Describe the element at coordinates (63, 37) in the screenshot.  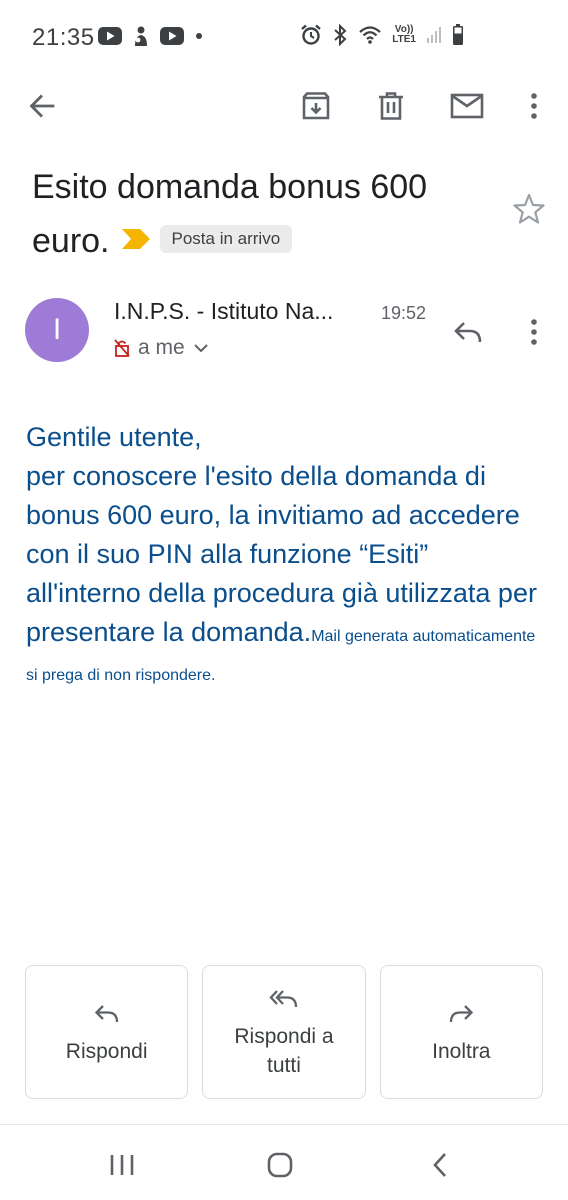
I see `status-time: 21:35` at that location.